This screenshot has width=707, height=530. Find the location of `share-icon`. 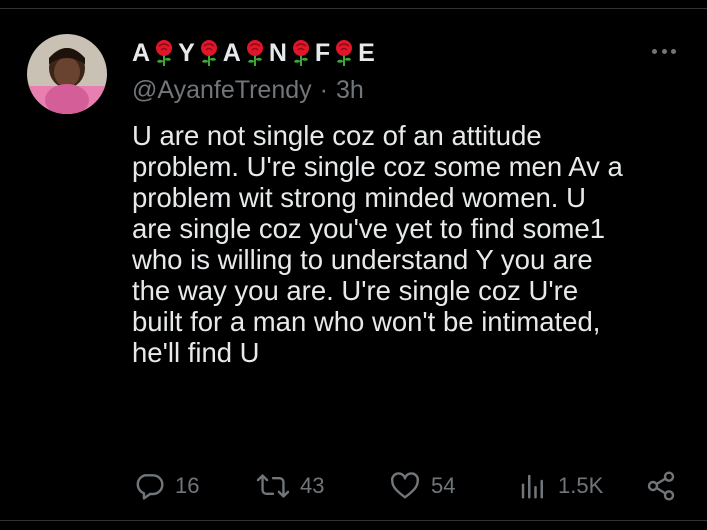

share-icon is located at coordinates (661, 486).